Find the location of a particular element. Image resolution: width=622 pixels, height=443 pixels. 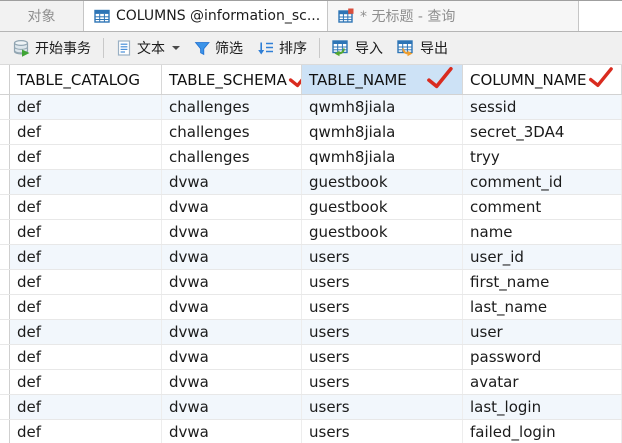

tab-objects: 对象 is located at coordinates (42, 16).